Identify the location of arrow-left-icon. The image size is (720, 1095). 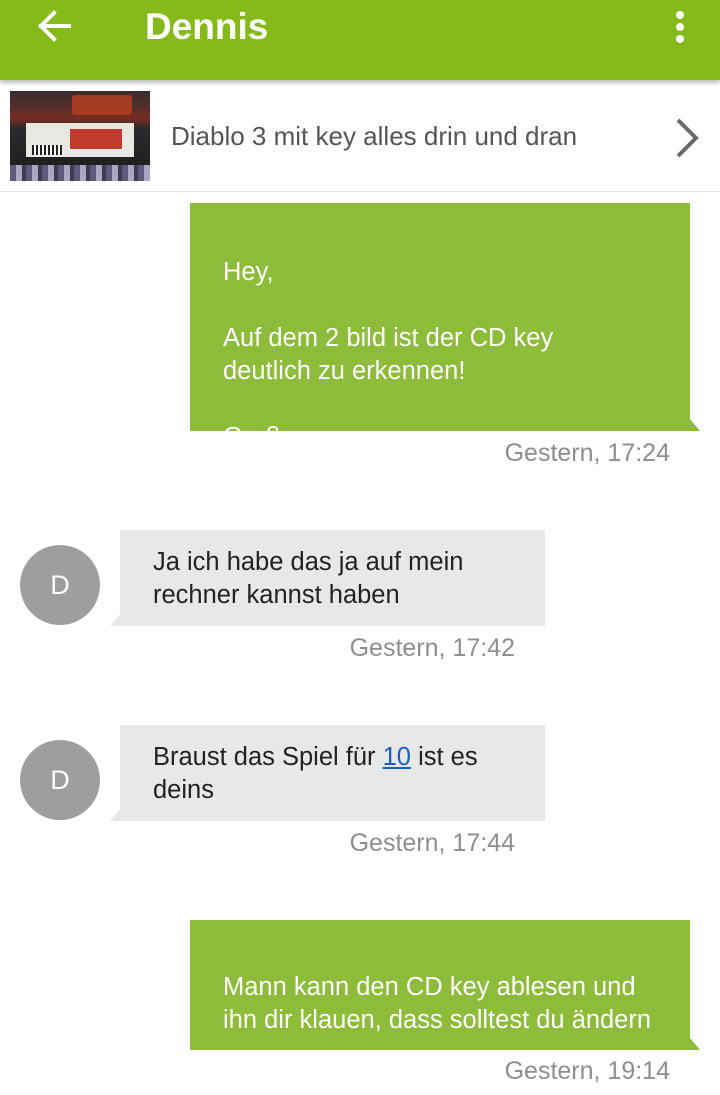
(54, 26).